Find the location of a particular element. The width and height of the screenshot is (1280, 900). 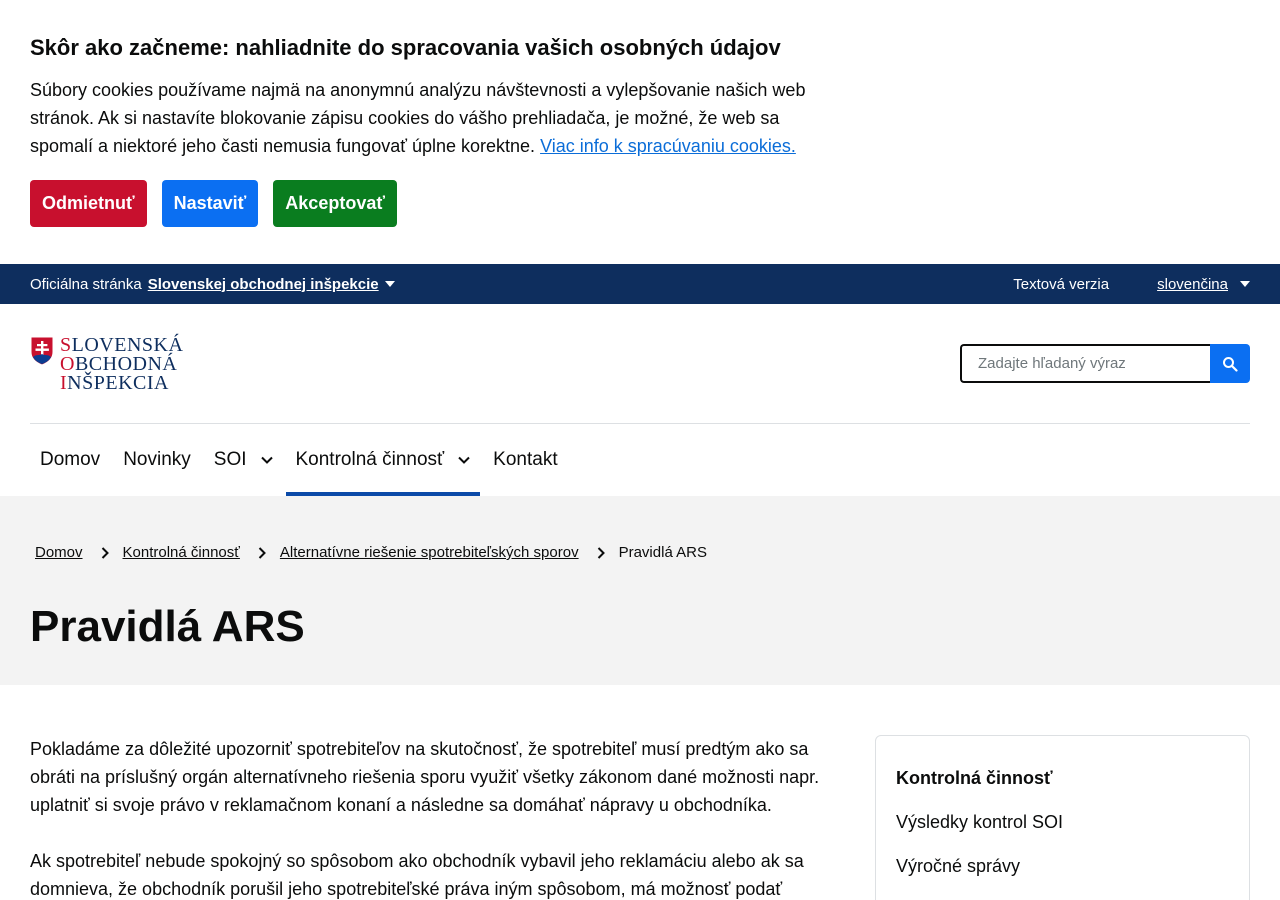

logo-line-3: INŠPEKCIA is located at coordinates (121, 383).